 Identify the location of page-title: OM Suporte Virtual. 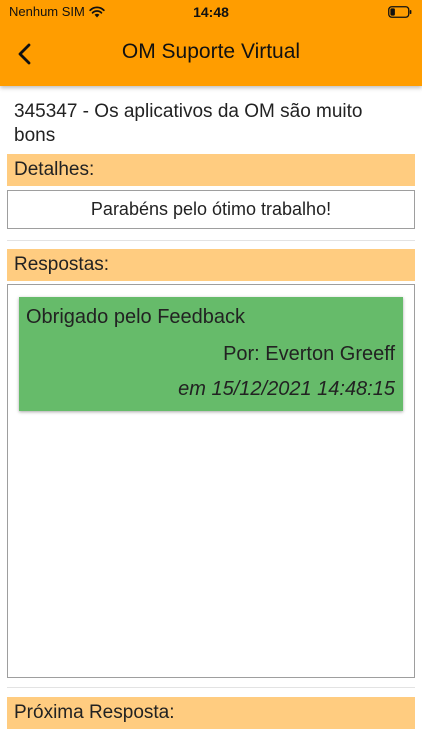
(211, 51).